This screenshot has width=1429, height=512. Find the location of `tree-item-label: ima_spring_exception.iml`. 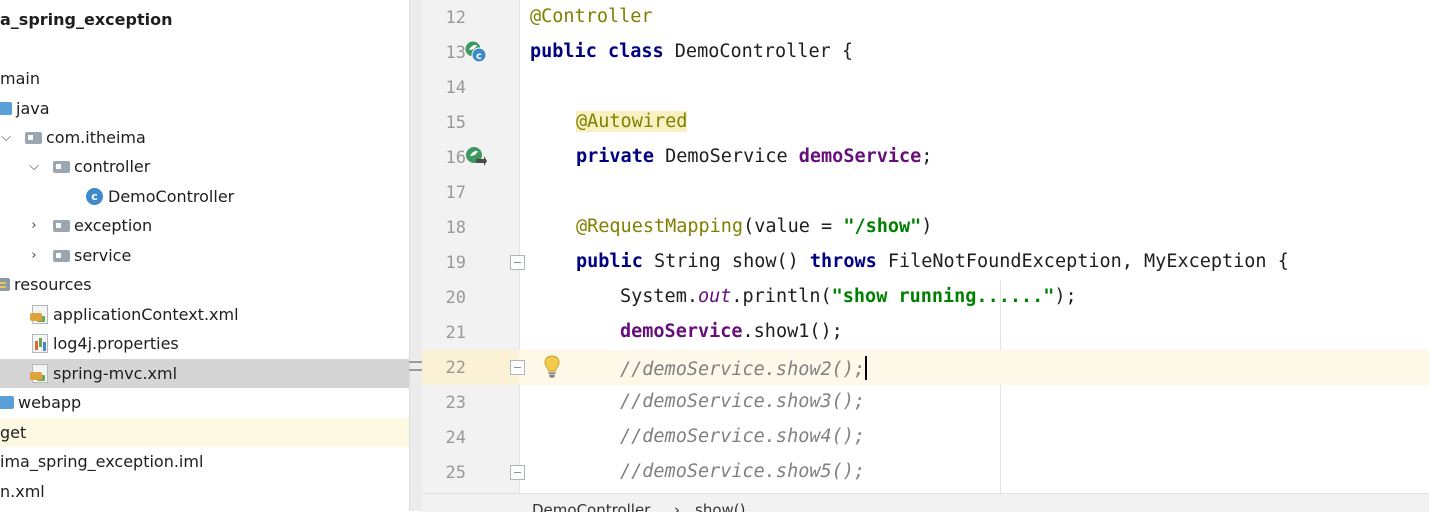

tree-item-label: ima_spring_exception.iml is located at coordinates (102, 461).